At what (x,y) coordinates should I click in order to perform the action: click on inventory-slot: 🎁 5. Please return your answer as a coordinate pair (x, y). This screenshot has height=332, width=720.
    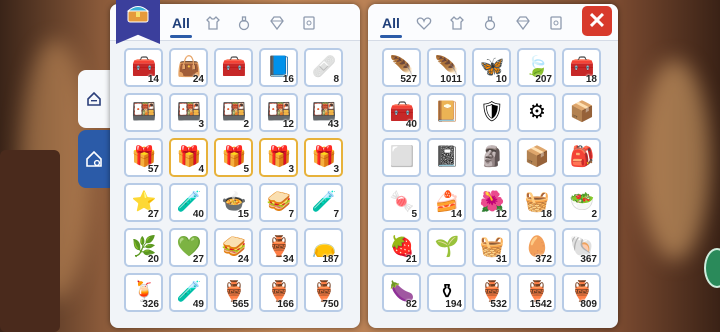
    Looking at the image, I should click on (233, 157).